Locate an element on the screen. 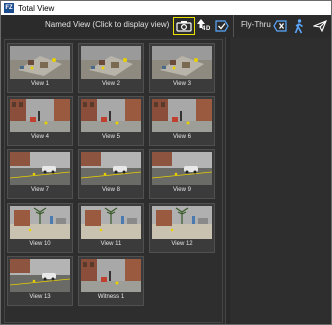 The width and height of the screenshot is (332, 325). fz-app-icon: FZ is located at coordinates (9, 8).